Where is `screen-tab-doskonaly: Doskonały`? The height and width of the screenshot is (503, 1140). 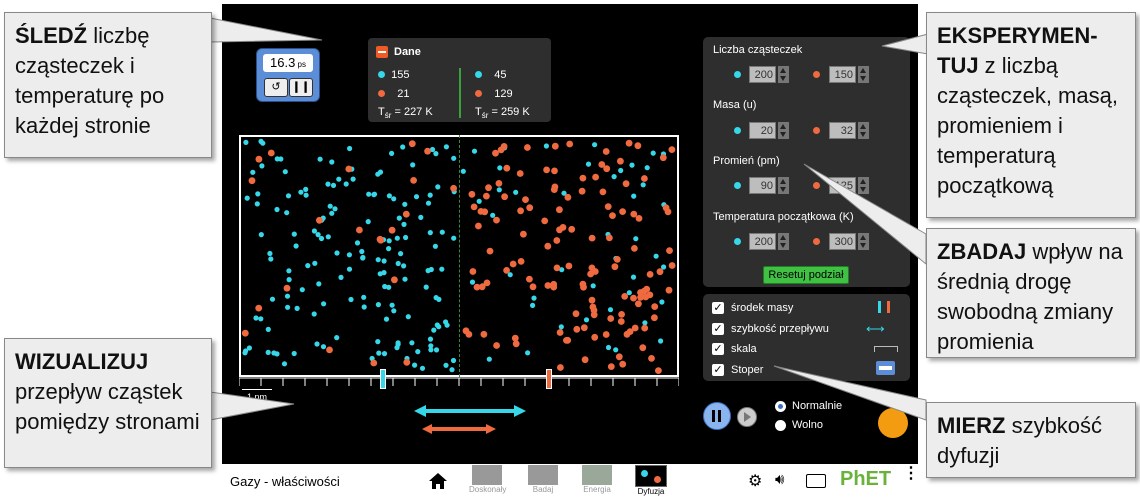 screen-tab-doskonaly: Doskonały is located at coordinates (487, 481).